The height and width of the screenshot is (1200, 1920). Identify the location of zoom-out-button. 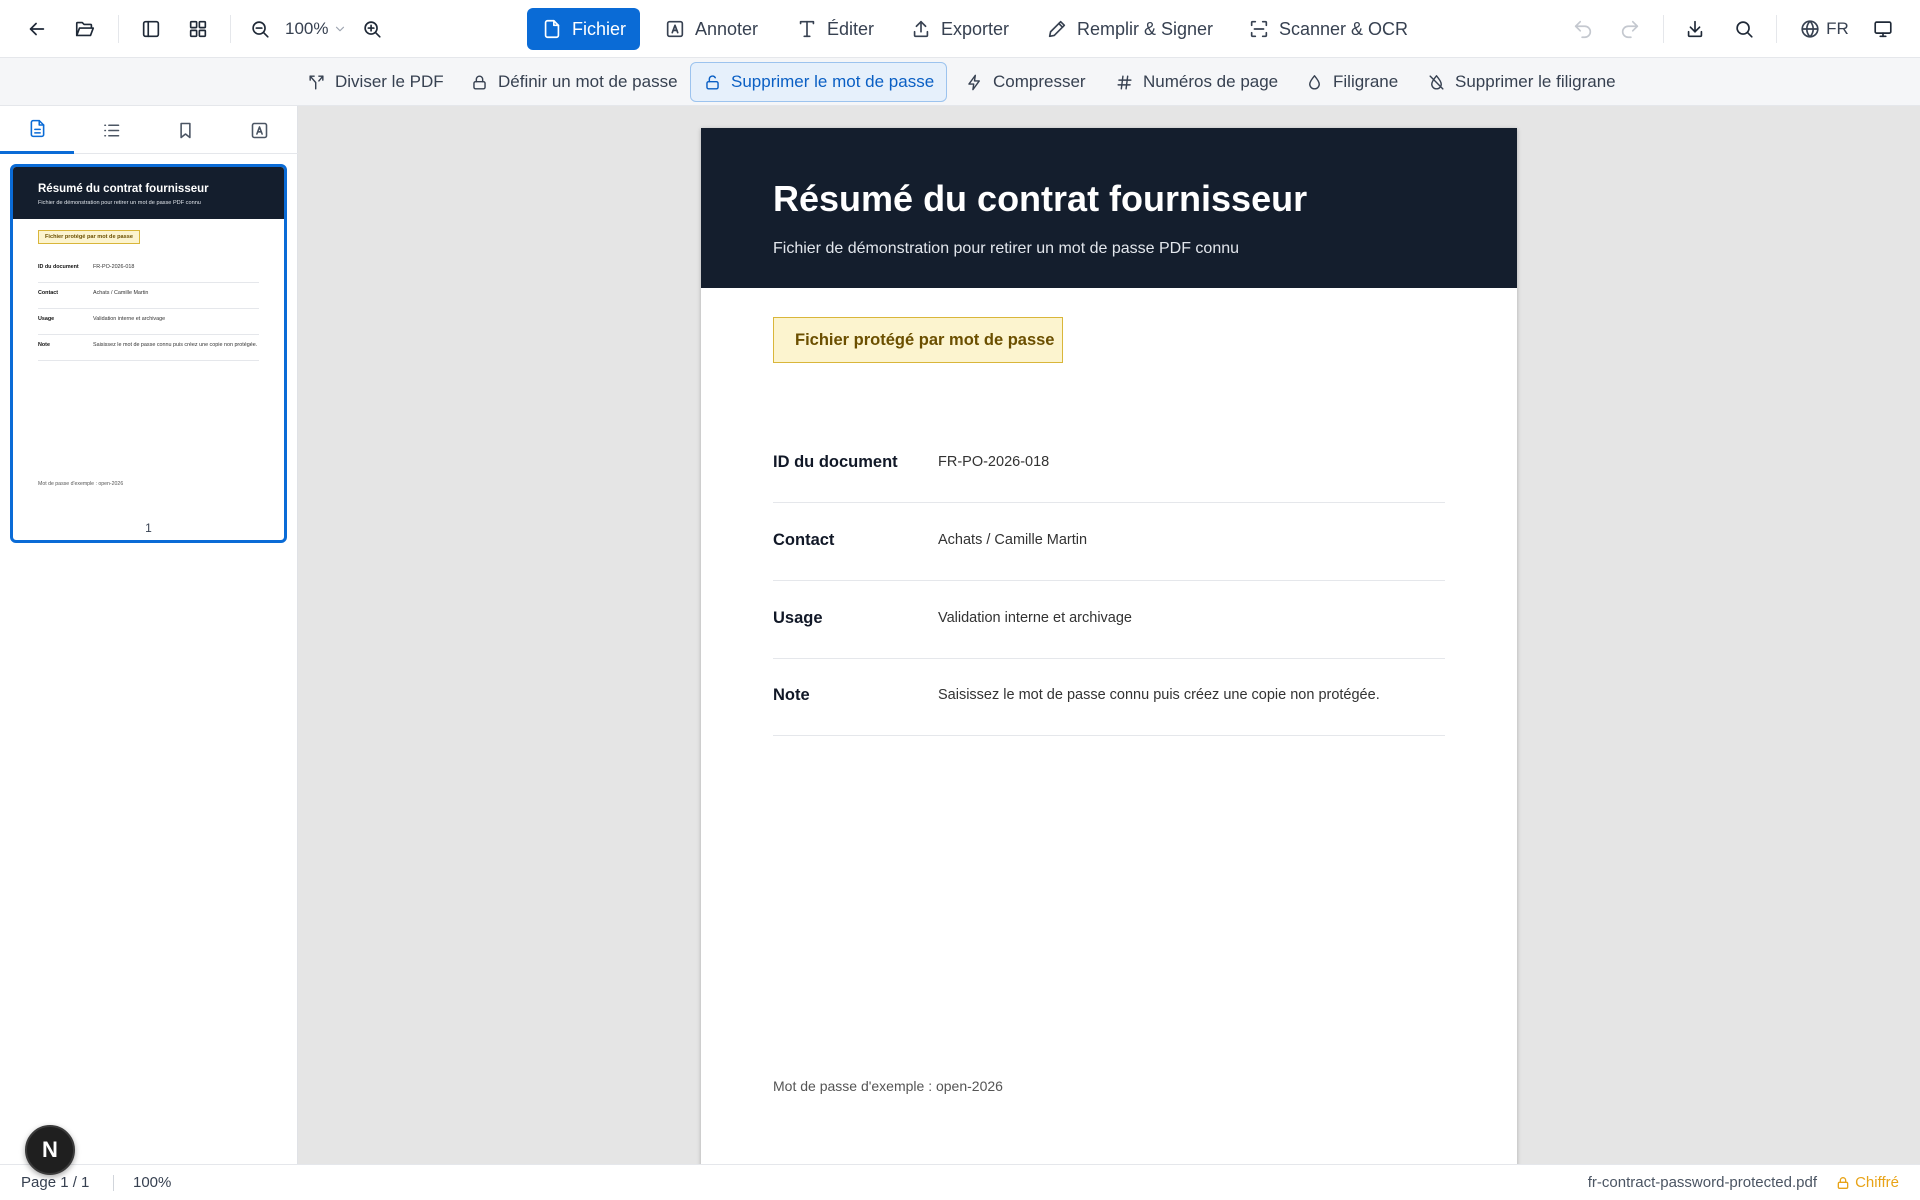
(260, 29).